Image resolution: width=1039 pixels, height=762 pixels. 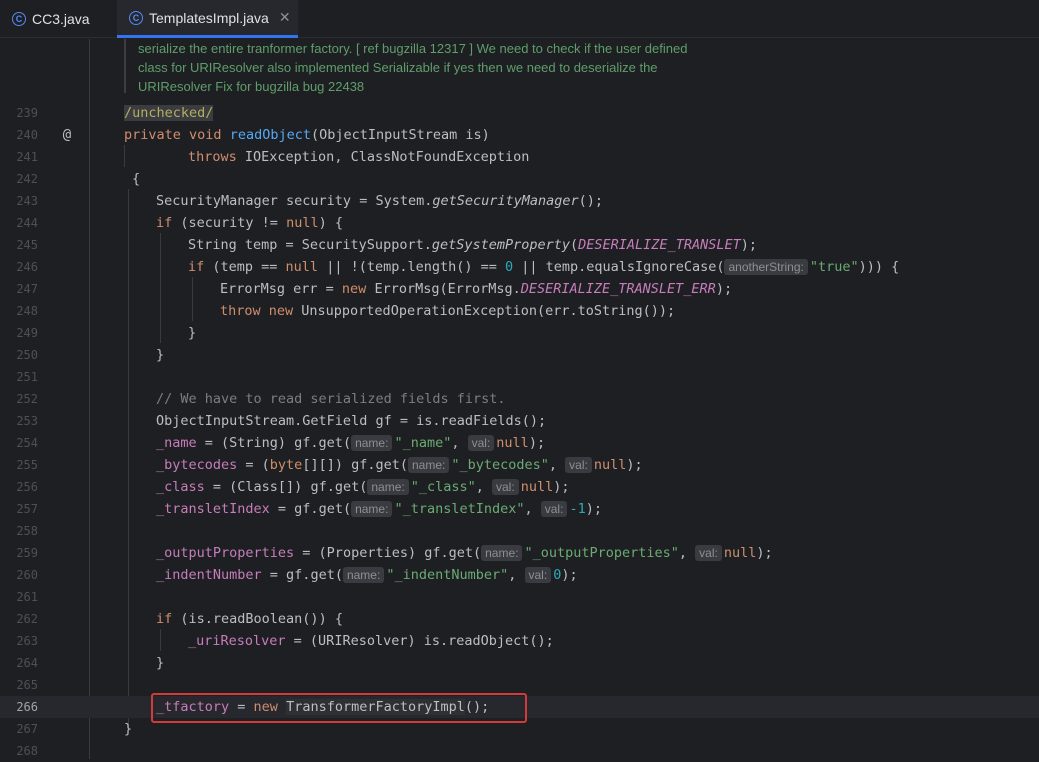 I want to click on code-token: = (Properties) gf.get(, so click(x=388, y=553).